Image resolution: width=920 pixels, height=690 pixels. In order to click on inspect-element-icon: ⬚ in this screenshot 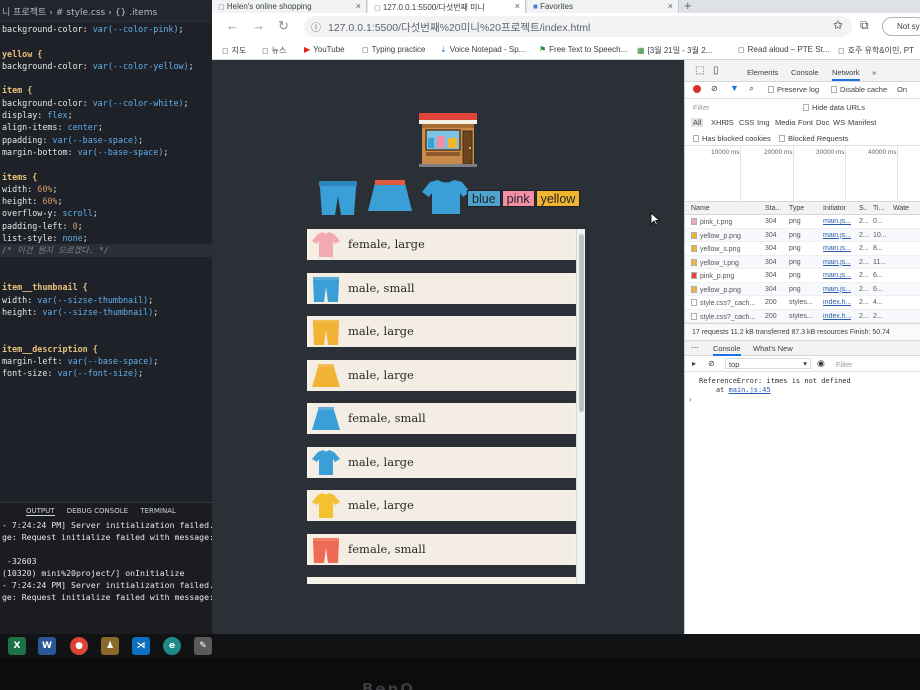, I will do `click(699, 70)`.